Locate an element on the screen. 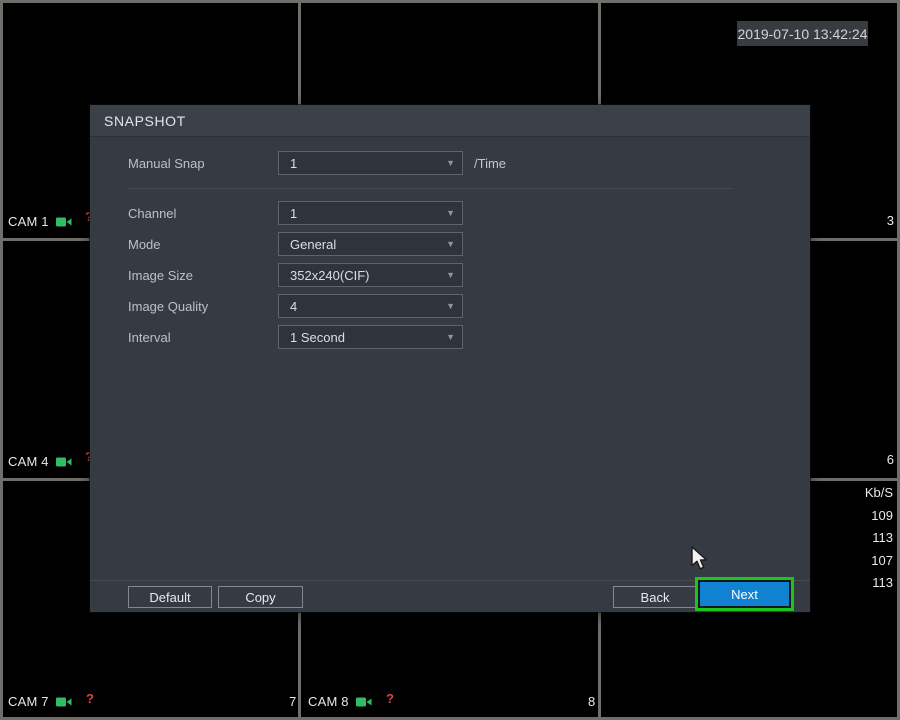  dialog-title: SNAPSHOT is located at coordinates (450, 121).